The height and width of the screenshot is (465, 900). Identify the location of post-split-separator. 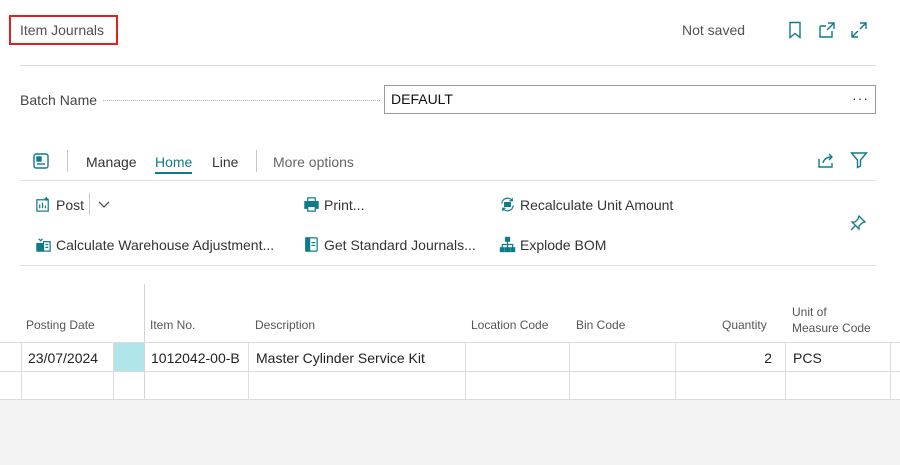
(89, 204).